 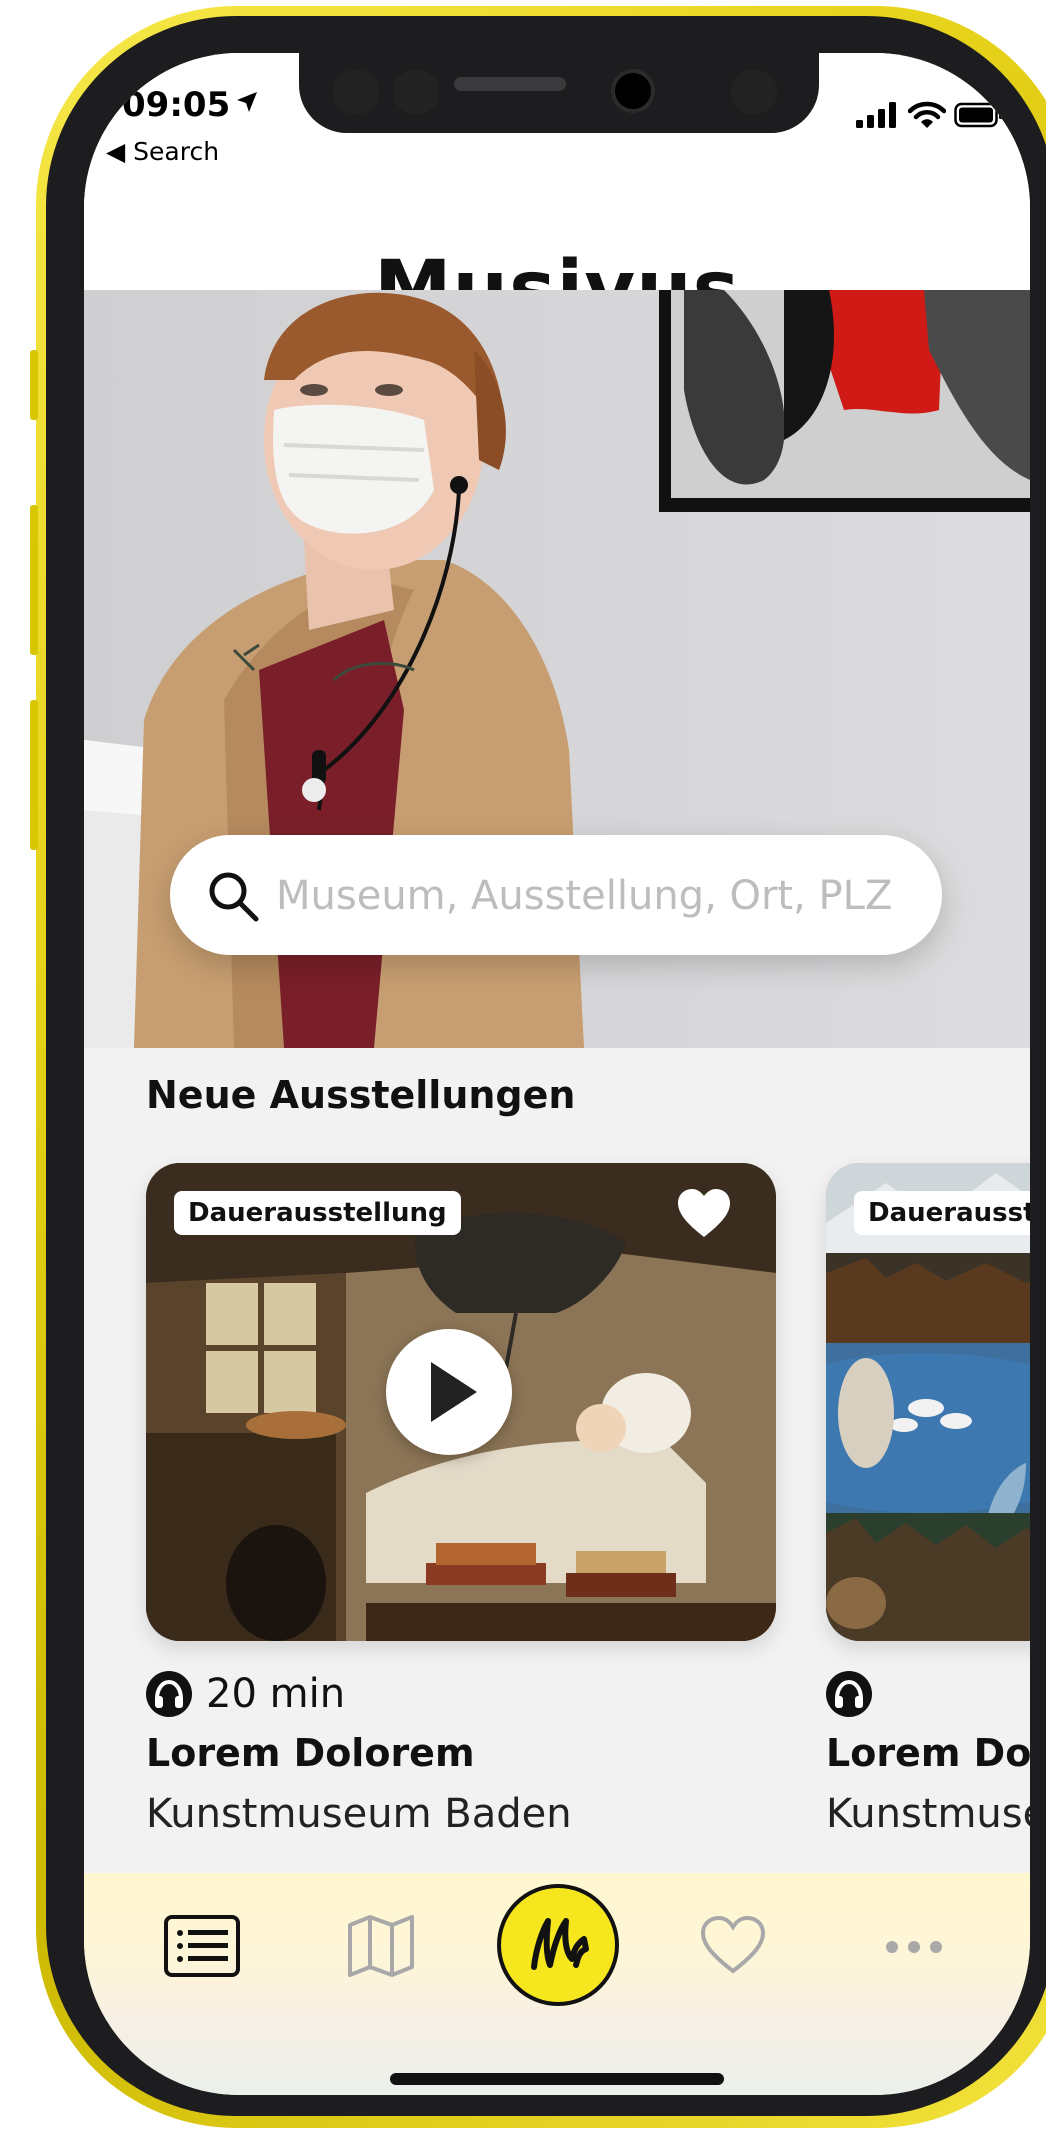 What do you see at coordinates (34, 385) in the screenshot?
I see `side-button` at bounding box center [34, 385].